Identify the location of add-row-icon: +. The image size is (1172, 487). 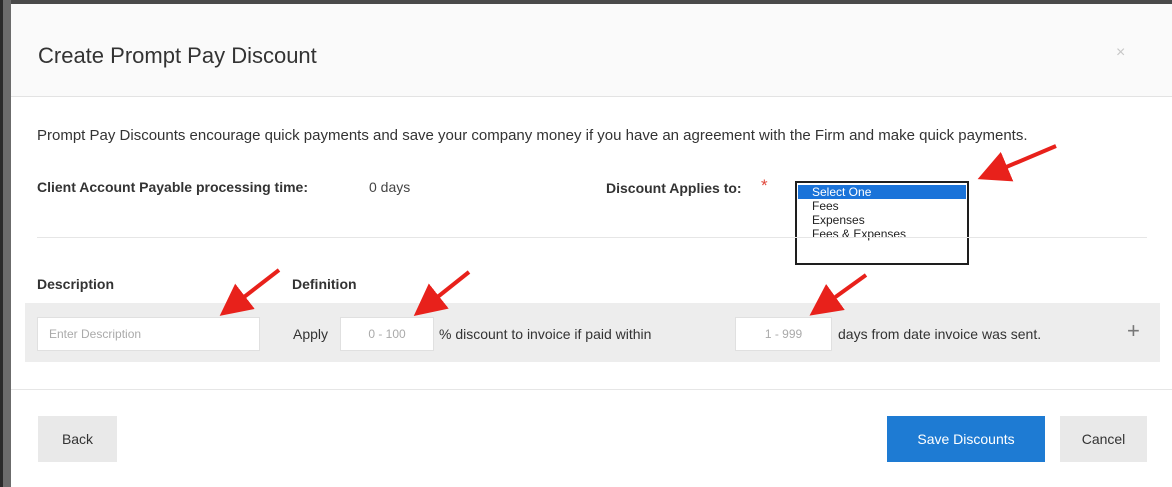
(1133, 331).